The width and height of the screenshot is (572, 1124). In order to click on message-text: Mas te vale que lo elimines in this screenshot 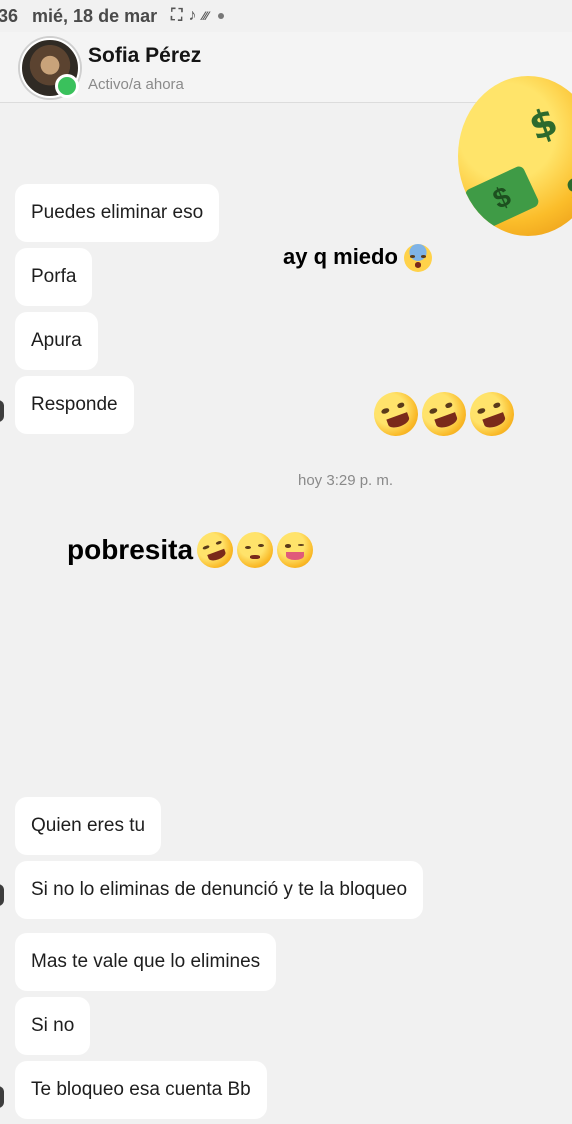, I will do `click(146, 961)`.